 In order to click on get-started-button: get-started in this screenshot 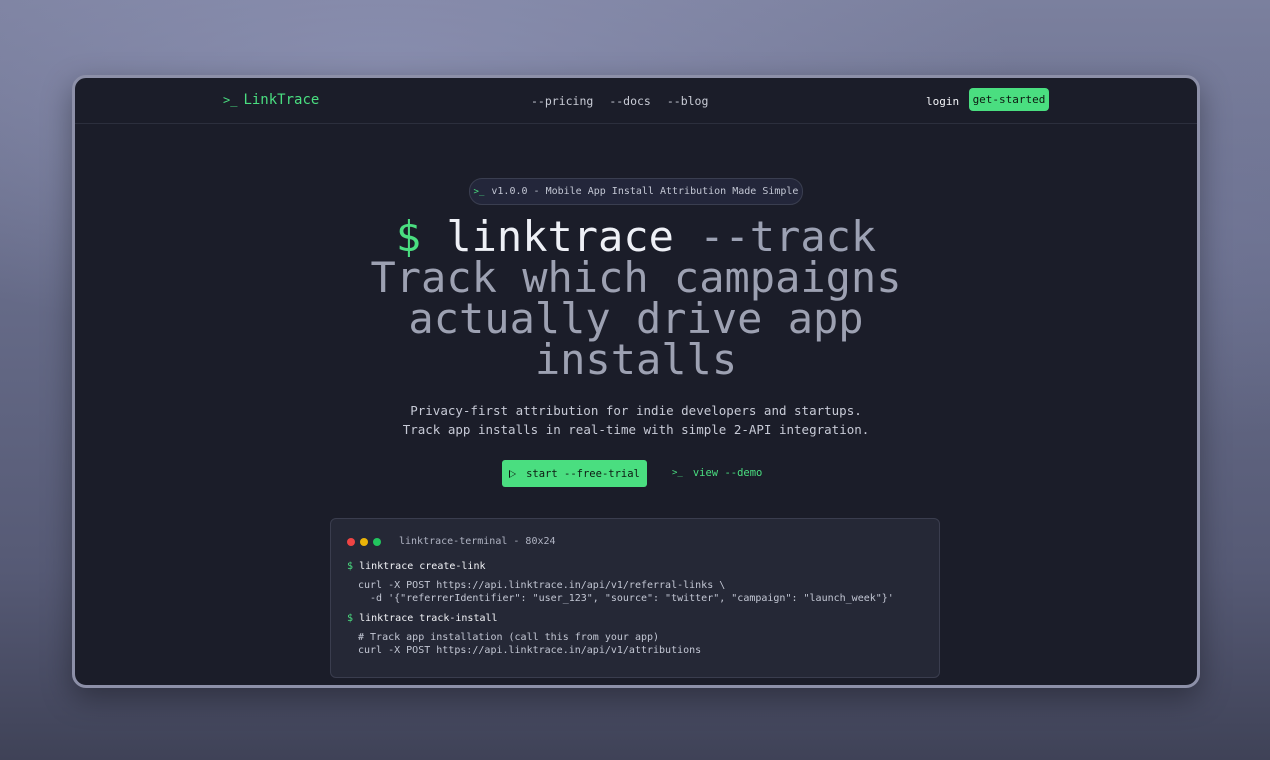, I will do `click(1009, 99)`.